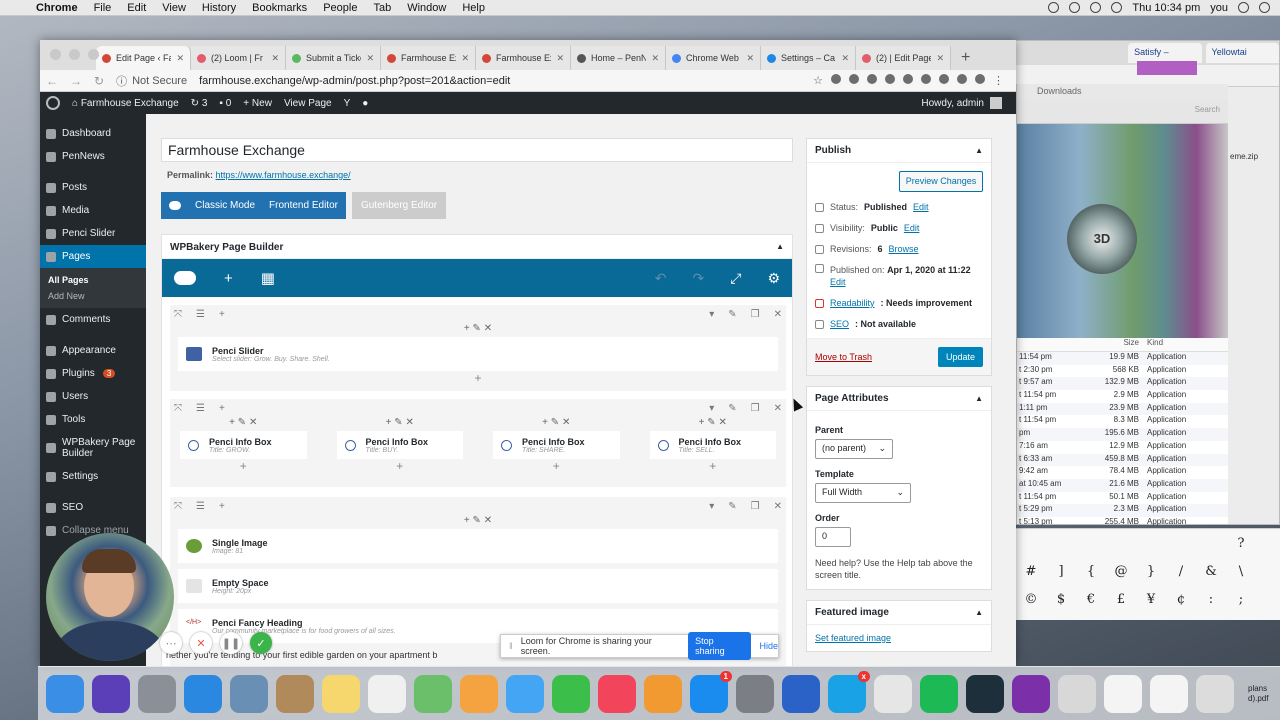  I want to click on edit-visibility-link: Edit, so click(912, 228).